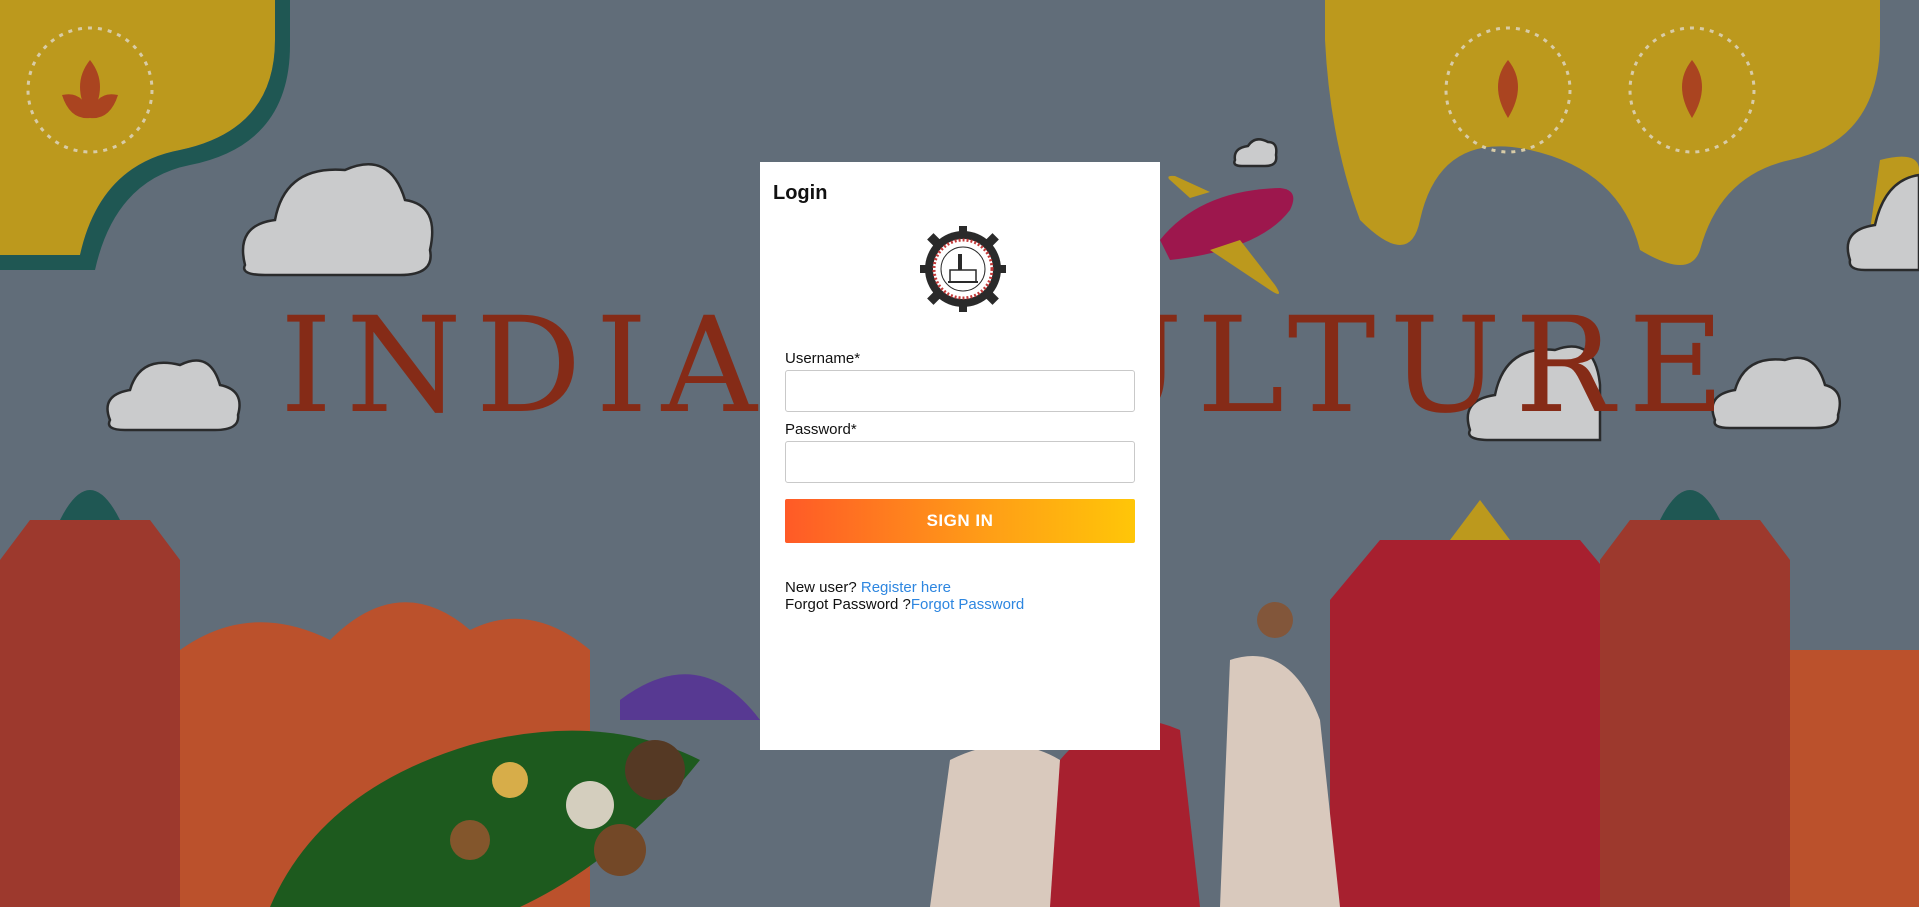 The image size is (1919, 907). I want to click on new-user-line: New user? Register here, so click(960, 587).